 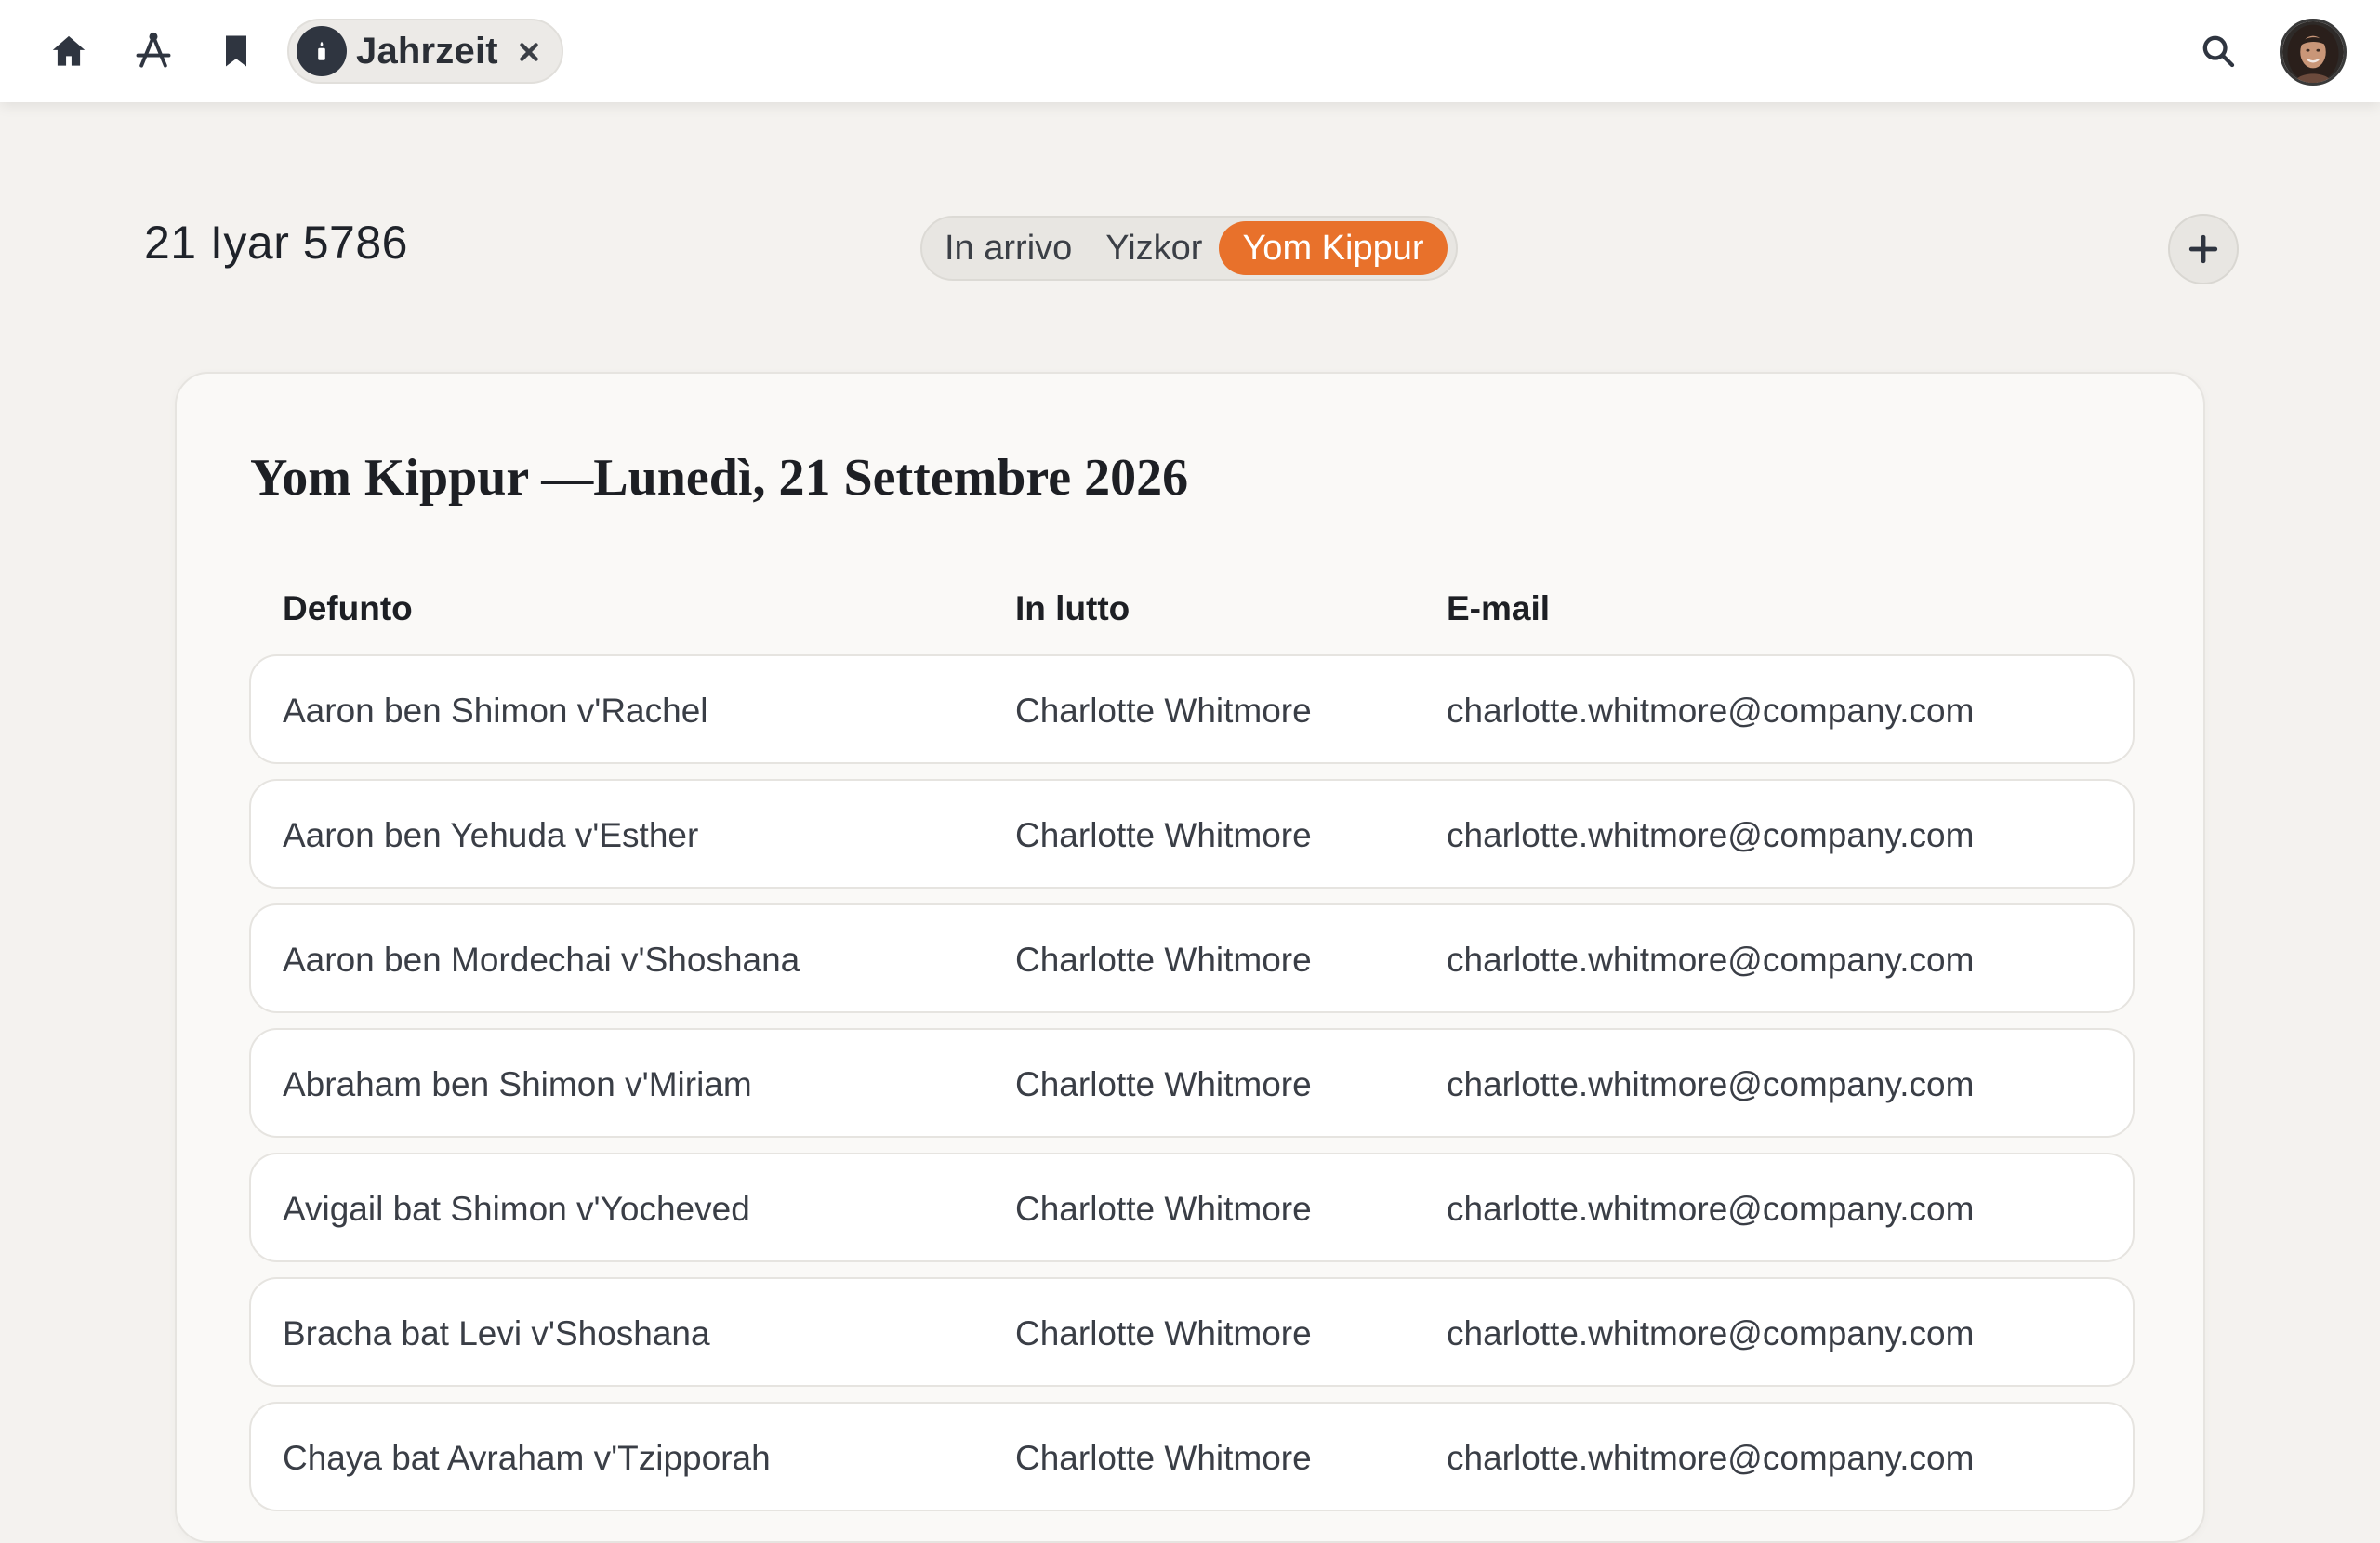 What do you see at coordinates (322, 51) in the screenshot?
I see `candle-icon` at bounding box center [322, 51].